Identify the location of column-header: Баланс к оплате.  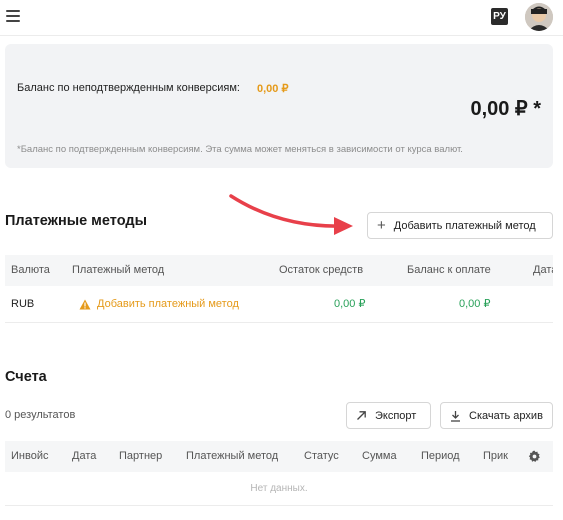
(449, 270).